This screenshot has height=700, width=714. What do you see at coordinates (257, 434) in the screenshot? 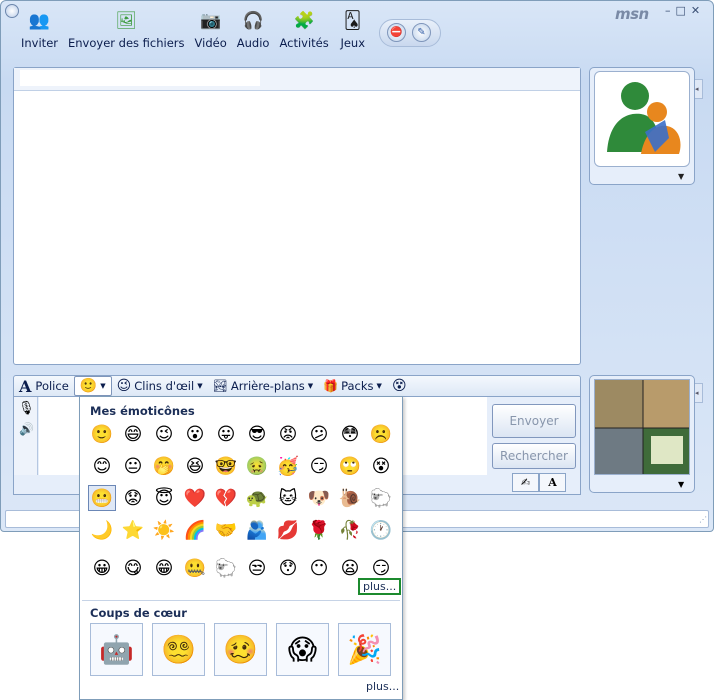
I see `emoticon-cell: 😎` at bounding box center [257, 434].